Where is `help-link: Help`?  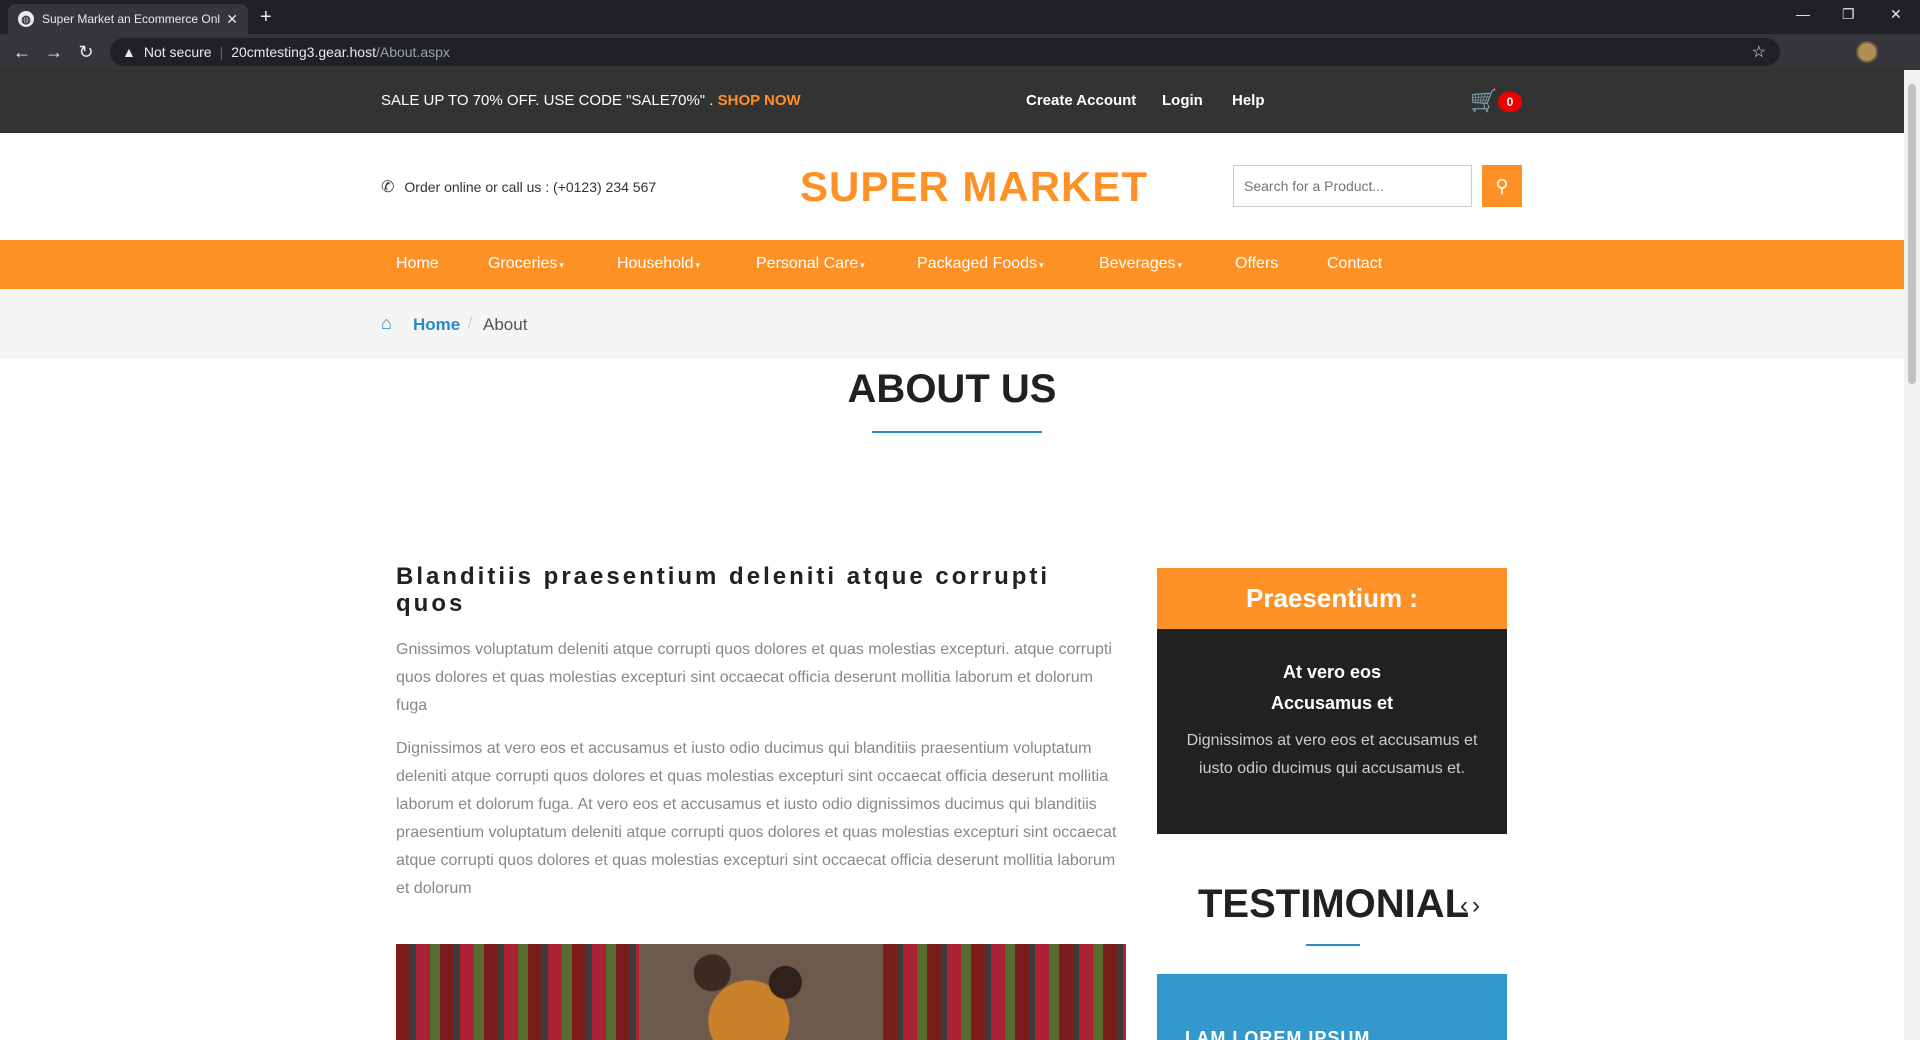 help-link: Help is located at coordinates (1248, 100).